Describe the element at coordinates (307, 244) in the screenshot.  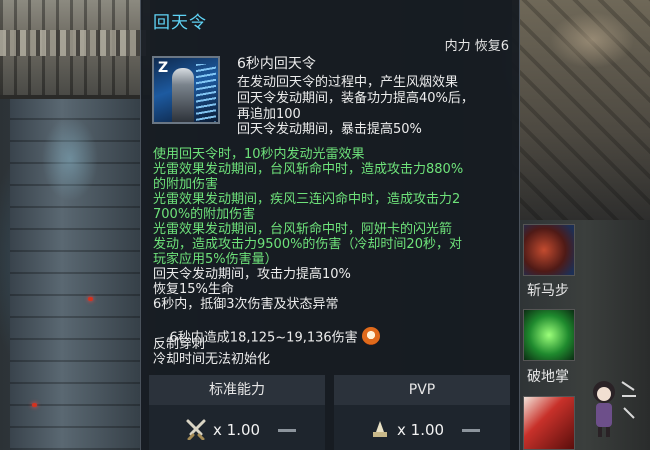
I see `effect-line: 发动，造成攻击力9500%的伤害（冷却时间20秒，对` at that location.